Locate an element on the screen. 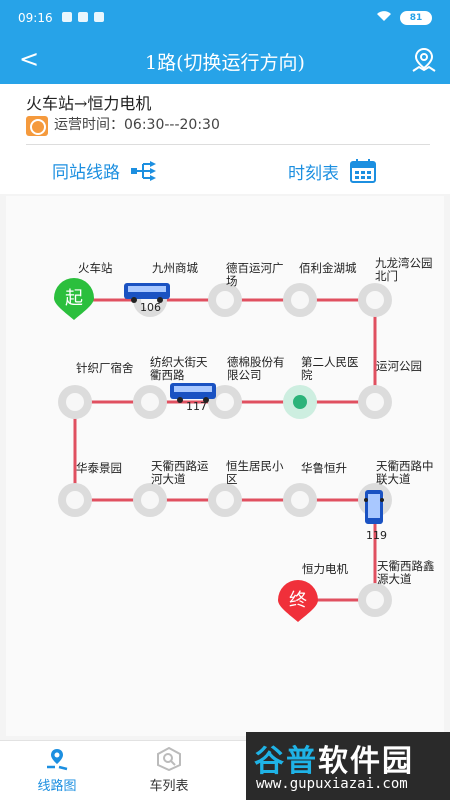 The height and width of the screenshot is (800, 450). tab-route-map-label: 线路图 is located at coordinates (57, 786).